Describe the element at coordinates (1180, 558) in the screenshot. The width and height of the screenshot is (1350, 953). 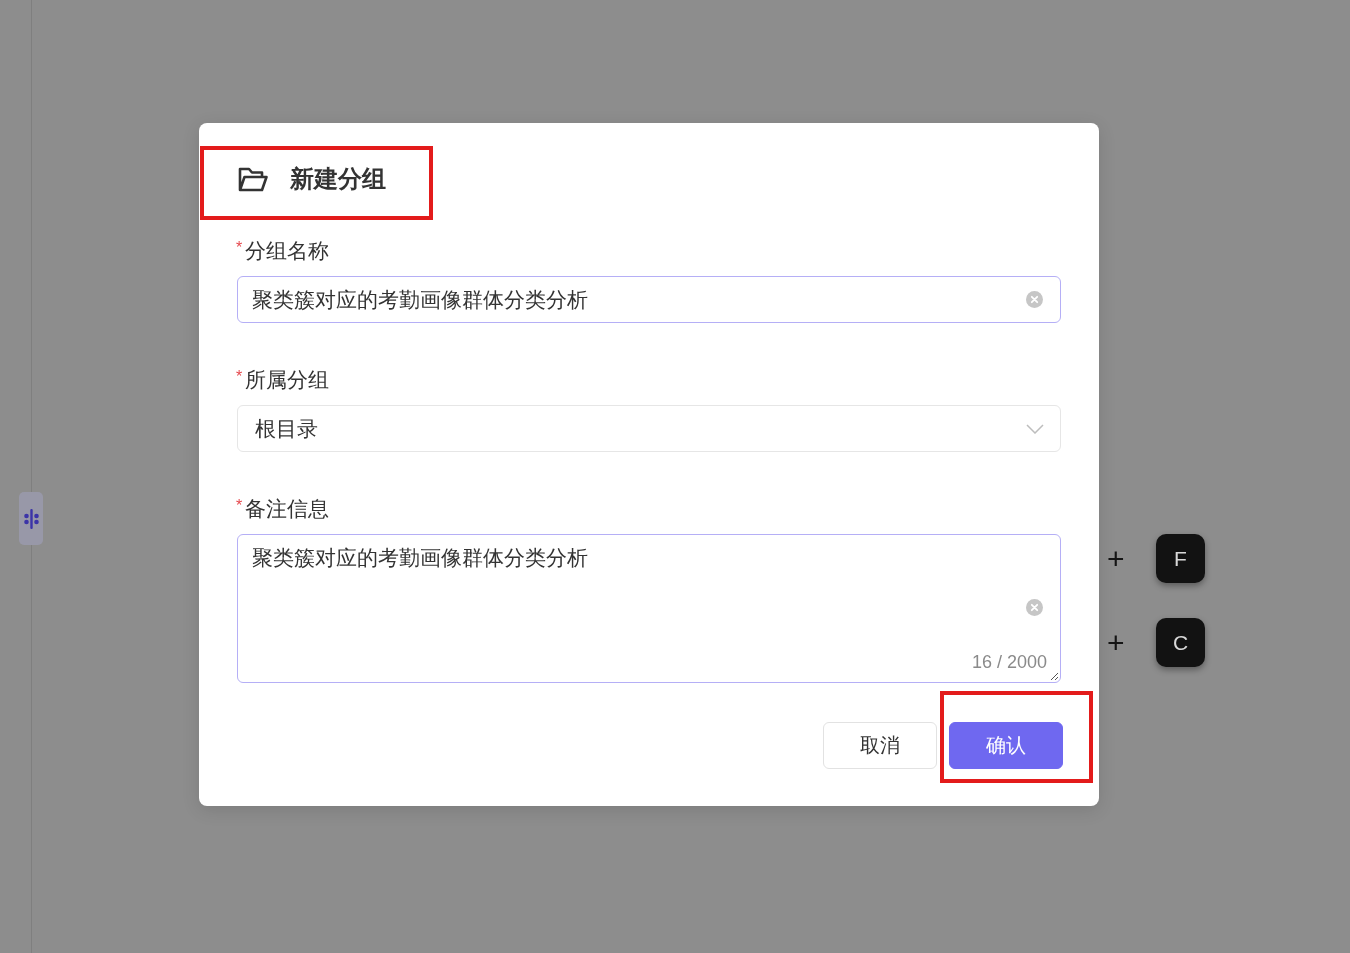
I see `key-cap: F` at that location.